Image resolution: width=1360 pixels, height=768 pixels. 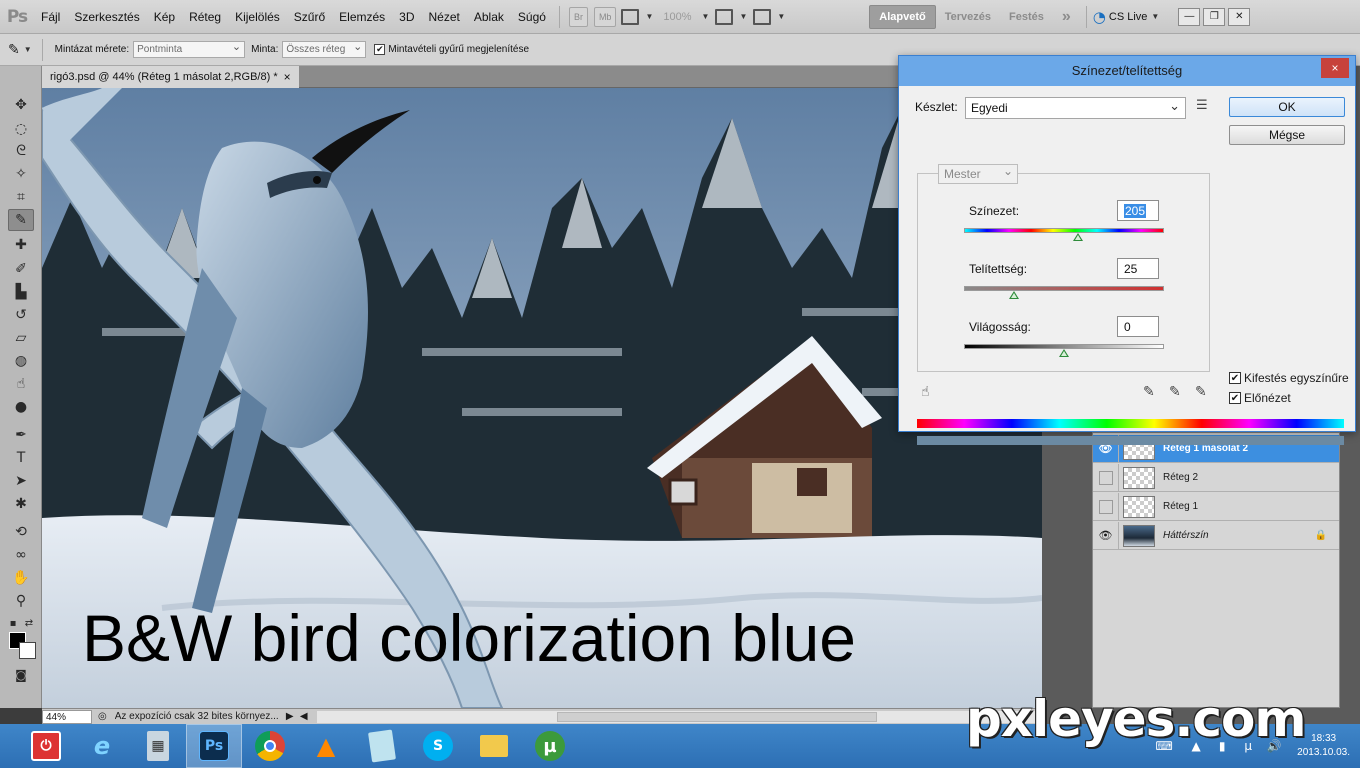 I want to click on default-colors-icon: ▪, so click(x=13, y=623).